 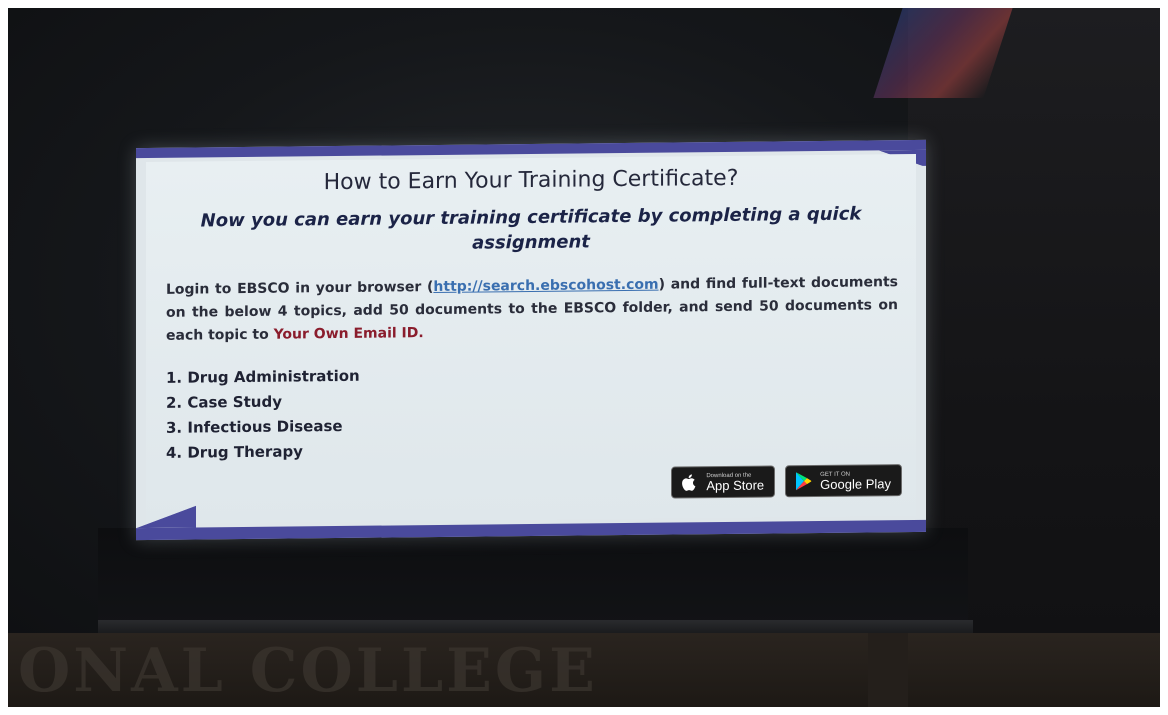 I want to click on apple-icon, so click(x=689, y=482).